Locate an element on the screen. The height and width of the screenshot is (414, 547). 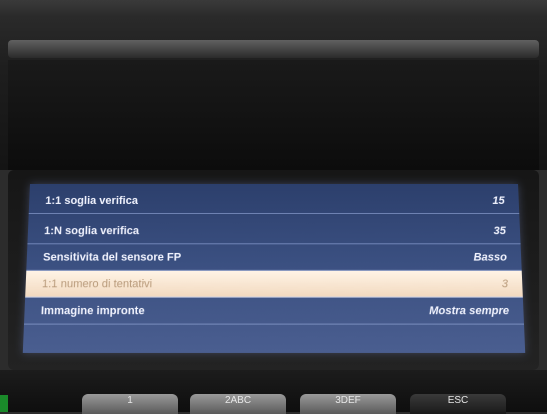
menu-item-label: Sensitivita del sensore FP is located at coordinates (112, 257).